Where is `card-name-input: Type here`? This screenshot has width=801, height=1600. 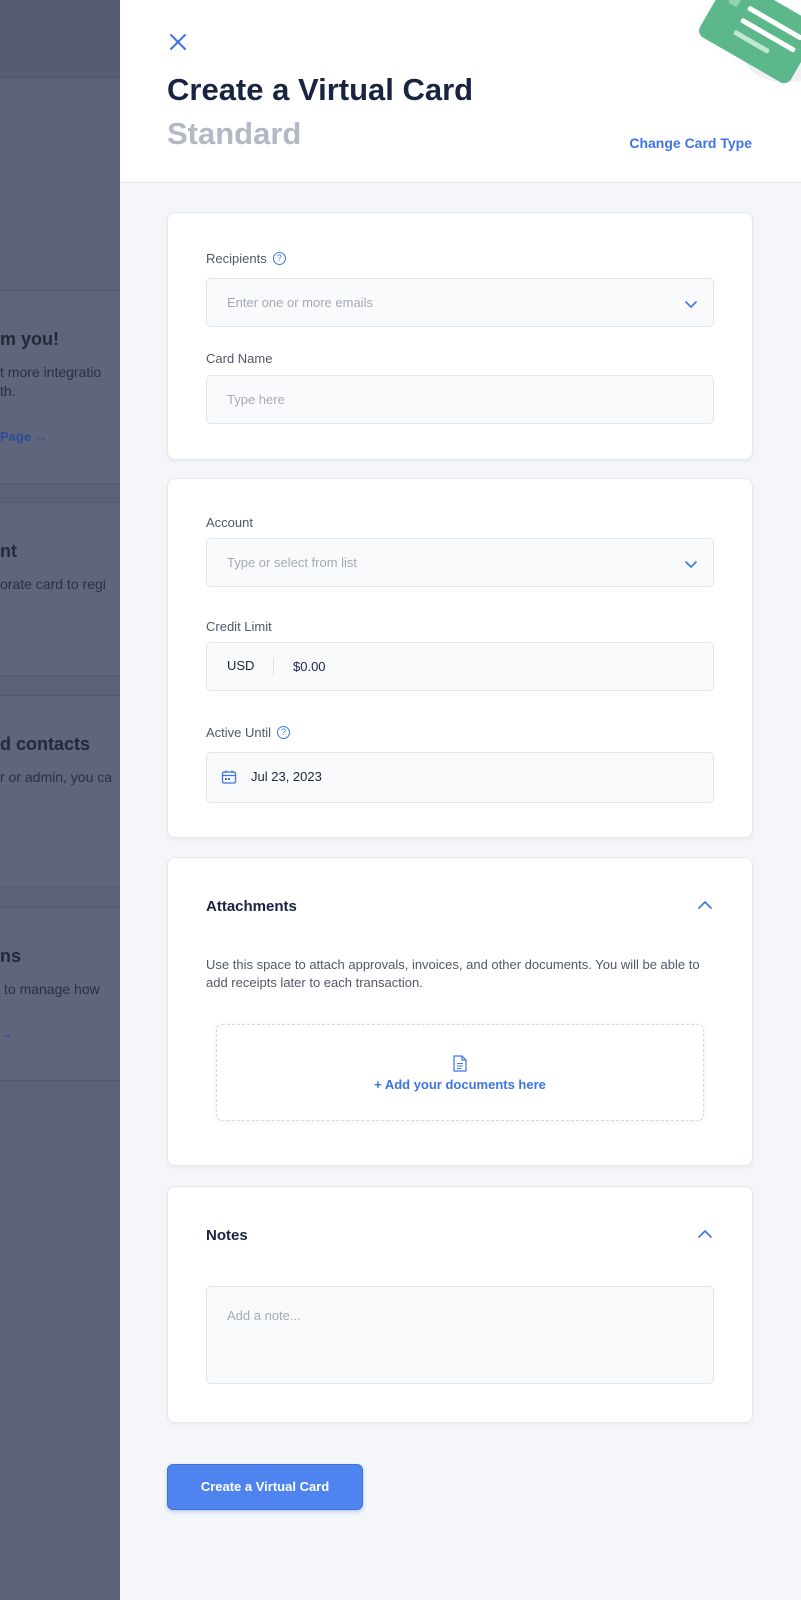
card-name-input: Type here is located at coordinates (460, 399).